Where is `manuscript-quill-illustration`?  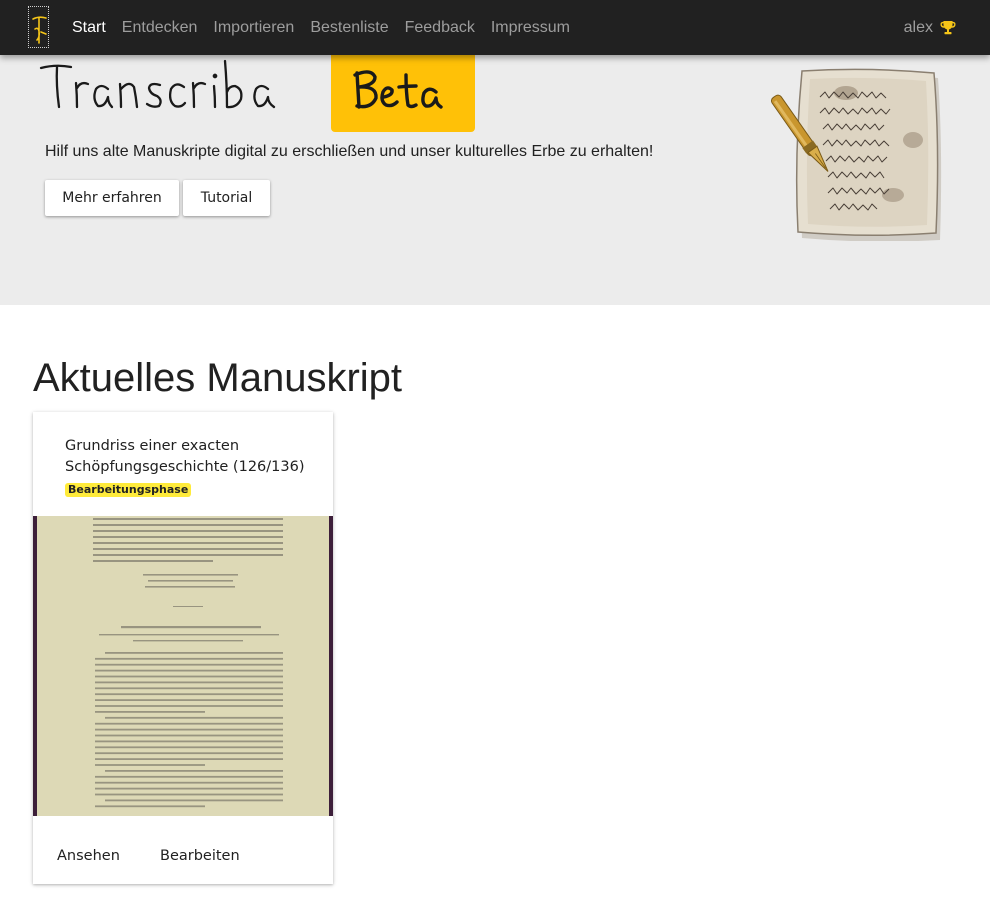 manuscript-quill-illustration is located at coordinates (856, 154).